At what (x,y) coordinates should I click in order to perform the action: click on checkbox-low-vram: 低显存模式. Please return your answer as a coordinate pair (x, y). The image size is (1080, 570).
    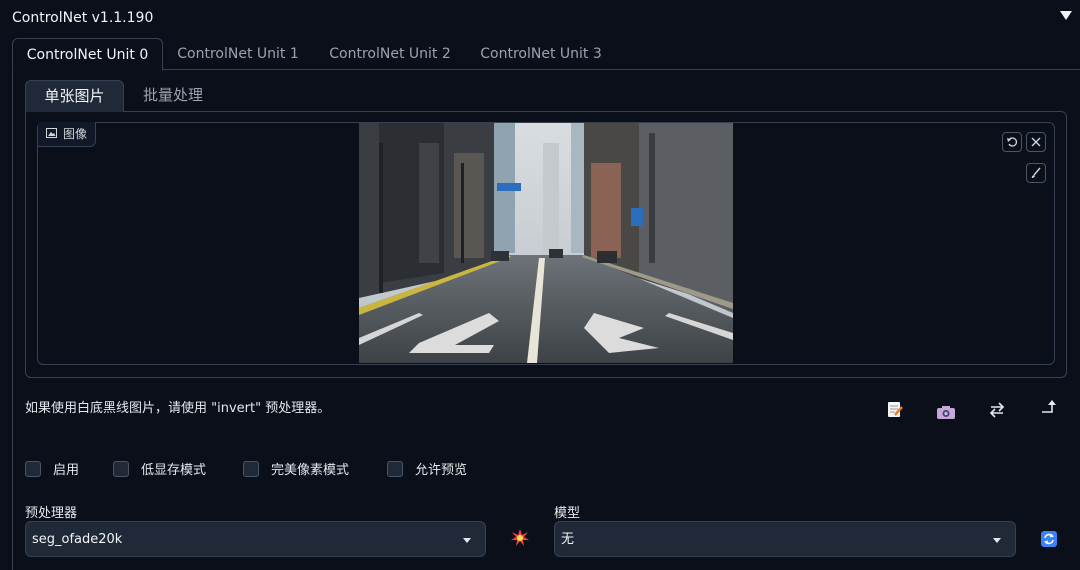
    Looking at the image, I should click on (159, 468).